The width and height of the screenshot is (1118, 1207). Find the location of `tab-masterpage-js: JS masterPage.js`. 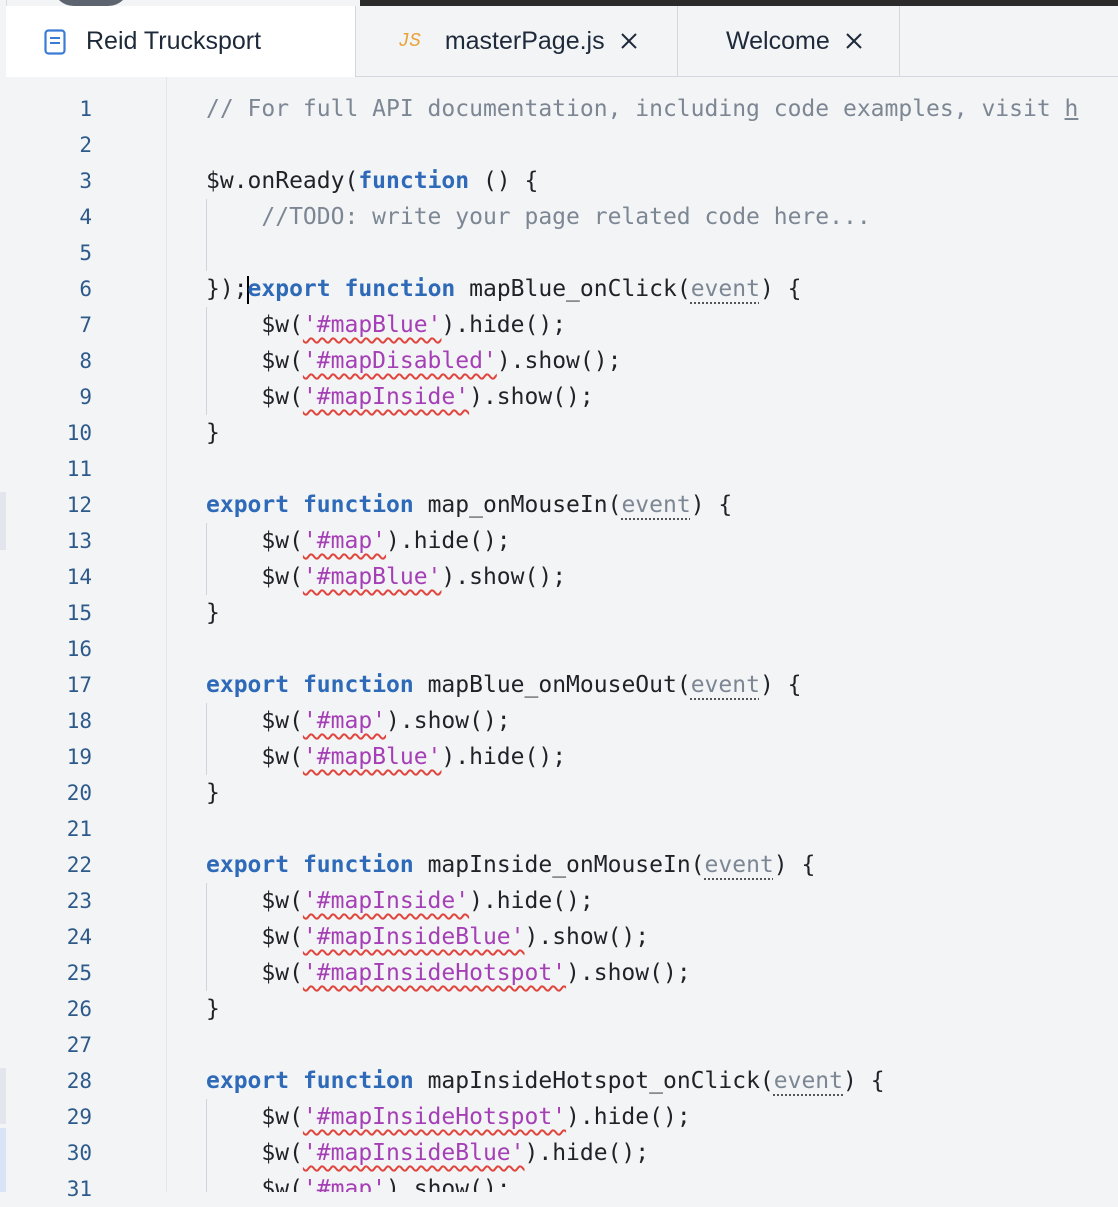

tab-masterpage-js: JS masterPage.js is located at coordinates (517, 41).